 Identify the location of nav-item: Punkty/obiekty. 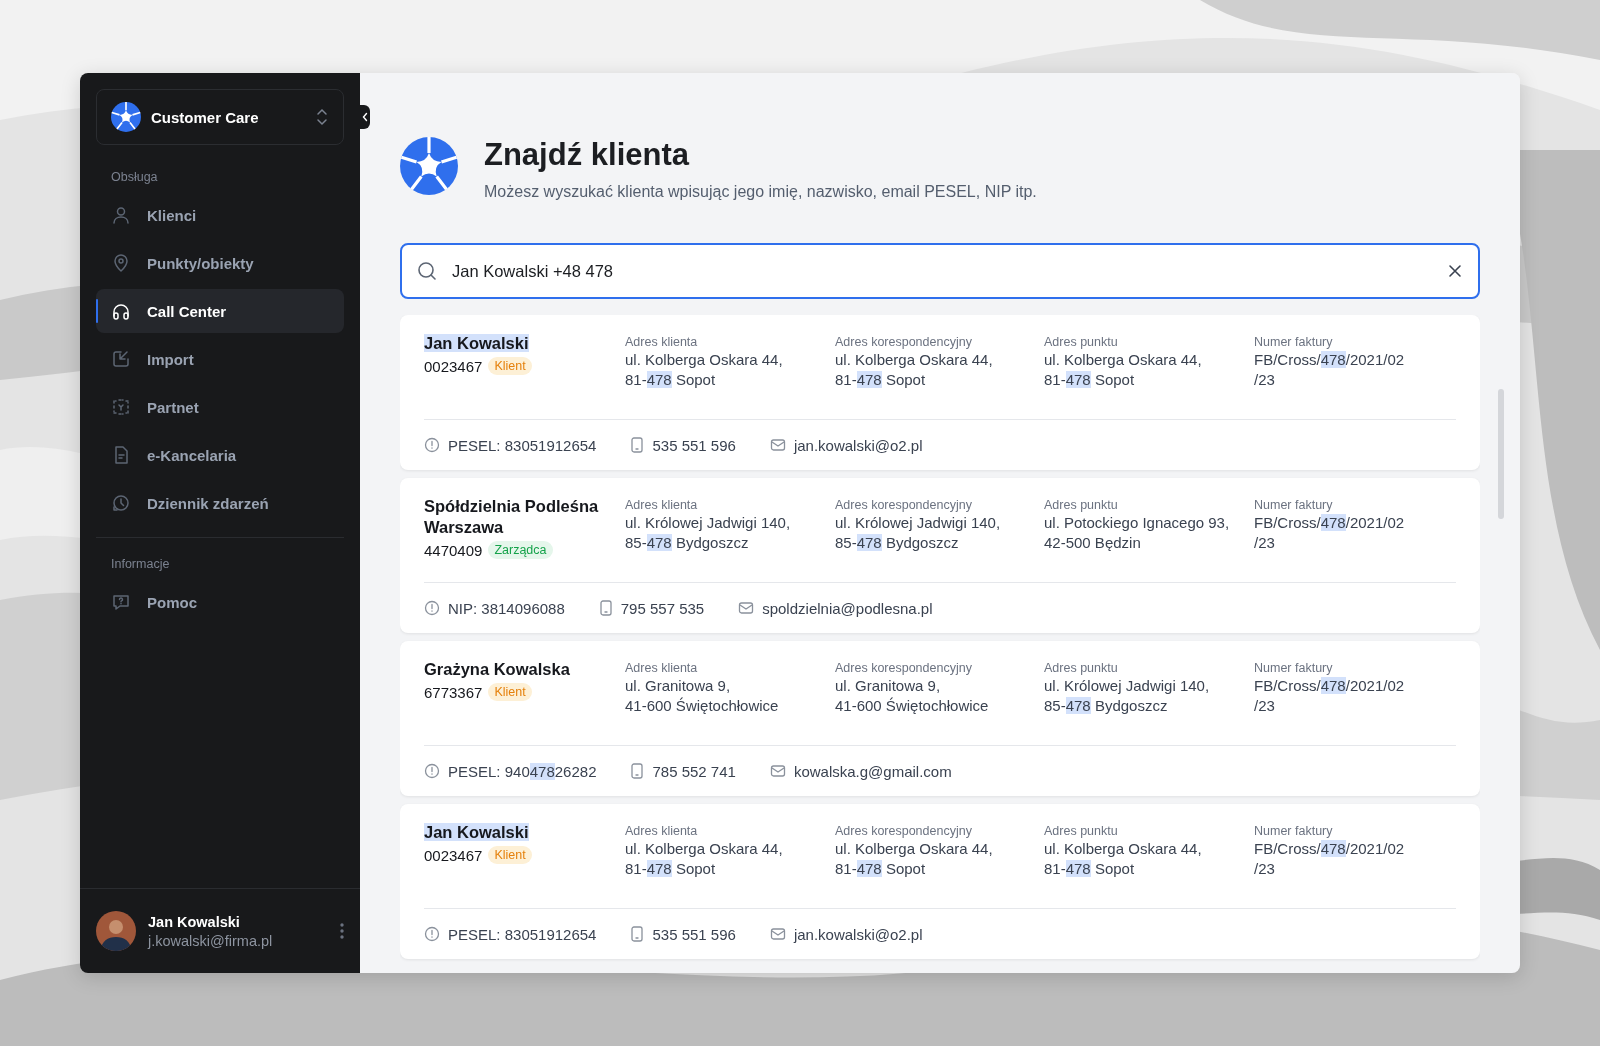
(220, 263).